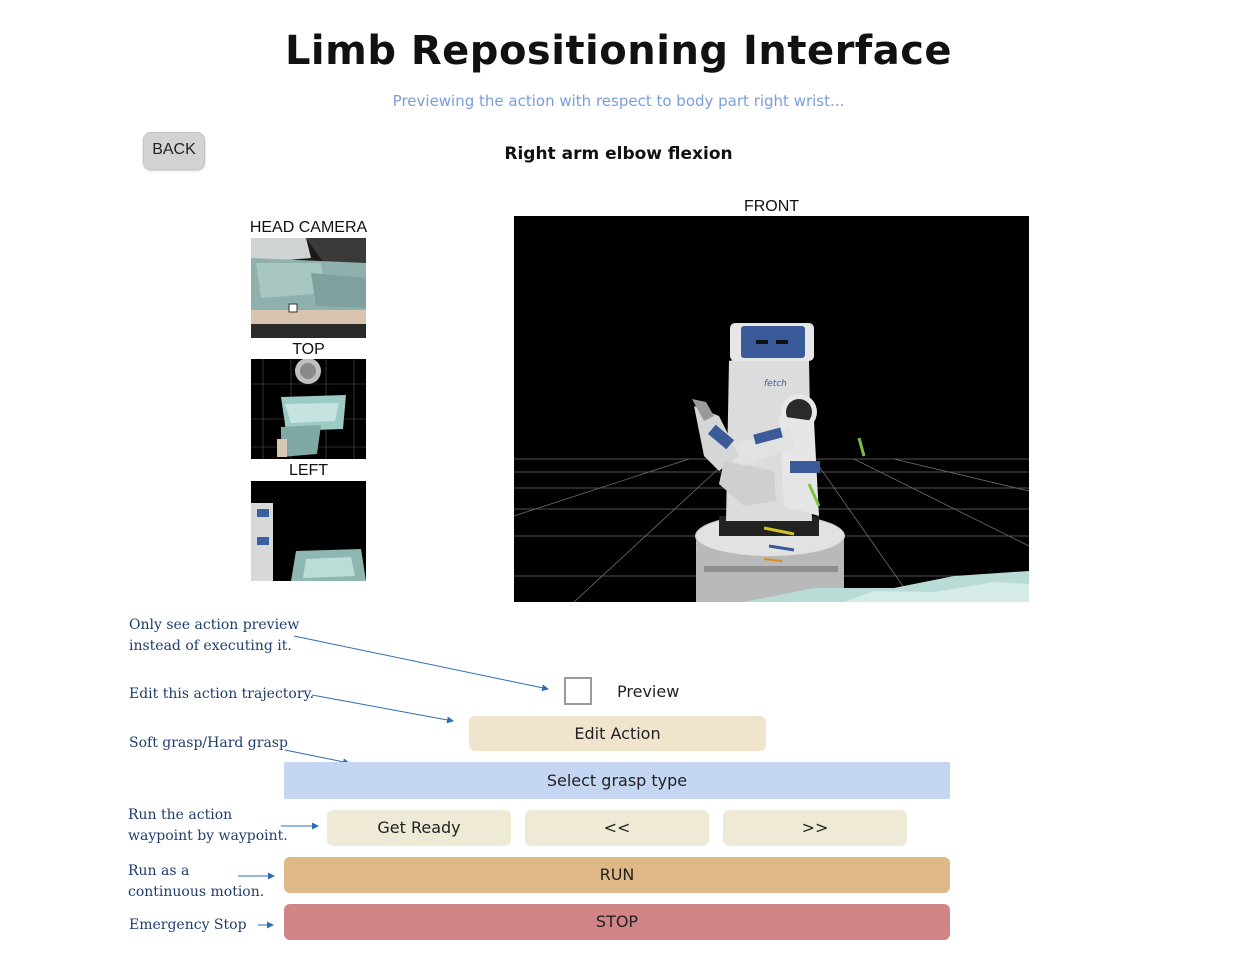  Describe the element at coordinates (180, 815) in the screenshot. I see `step-note-line-1: Run the action` at that location.